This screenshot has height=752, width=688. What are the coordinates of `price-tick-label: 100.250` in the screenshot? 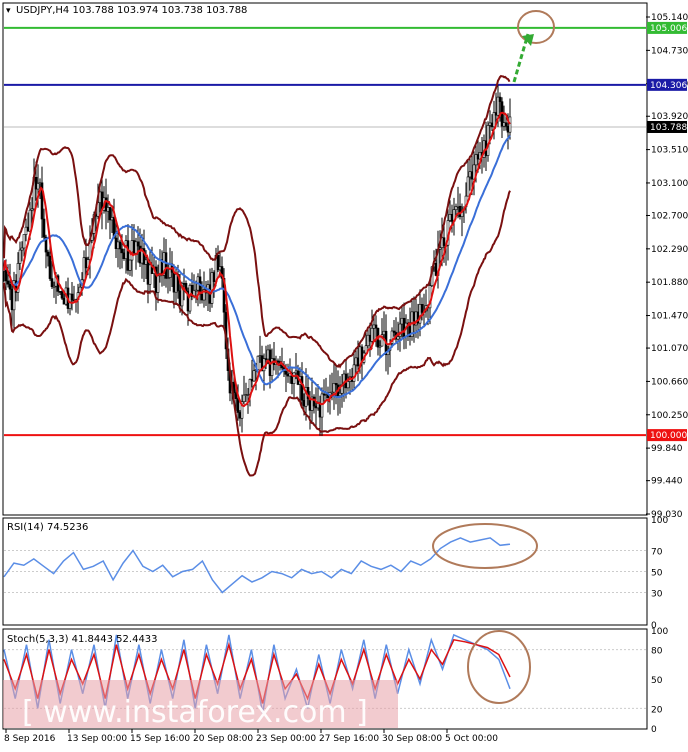 It's located at (669, 416).